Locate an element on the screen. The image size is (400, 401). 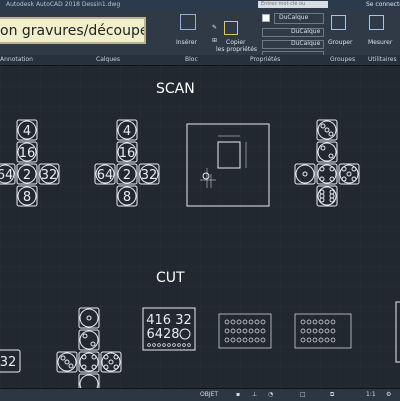
linetype-value: DuCalque is located at coordinates (306, 31).